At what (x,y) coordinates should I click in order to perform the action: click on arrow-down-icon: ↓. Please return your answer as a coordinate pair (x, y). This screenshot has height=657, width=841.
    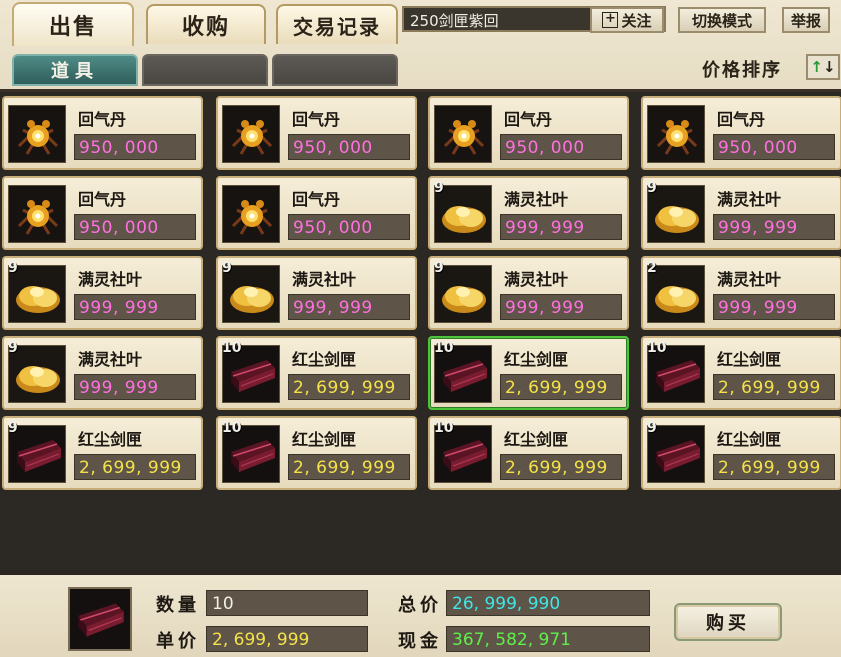
    Looking at the image, I should click on (829, 67).